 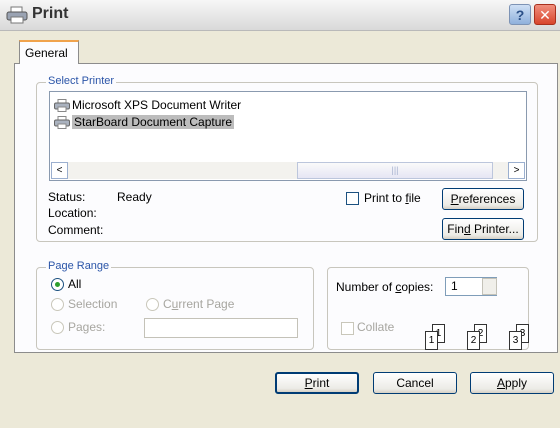 What do you see at coordinates (545, 14) in the screenshot?
I see `close-button: ✕` at bounding box center [545, 14].